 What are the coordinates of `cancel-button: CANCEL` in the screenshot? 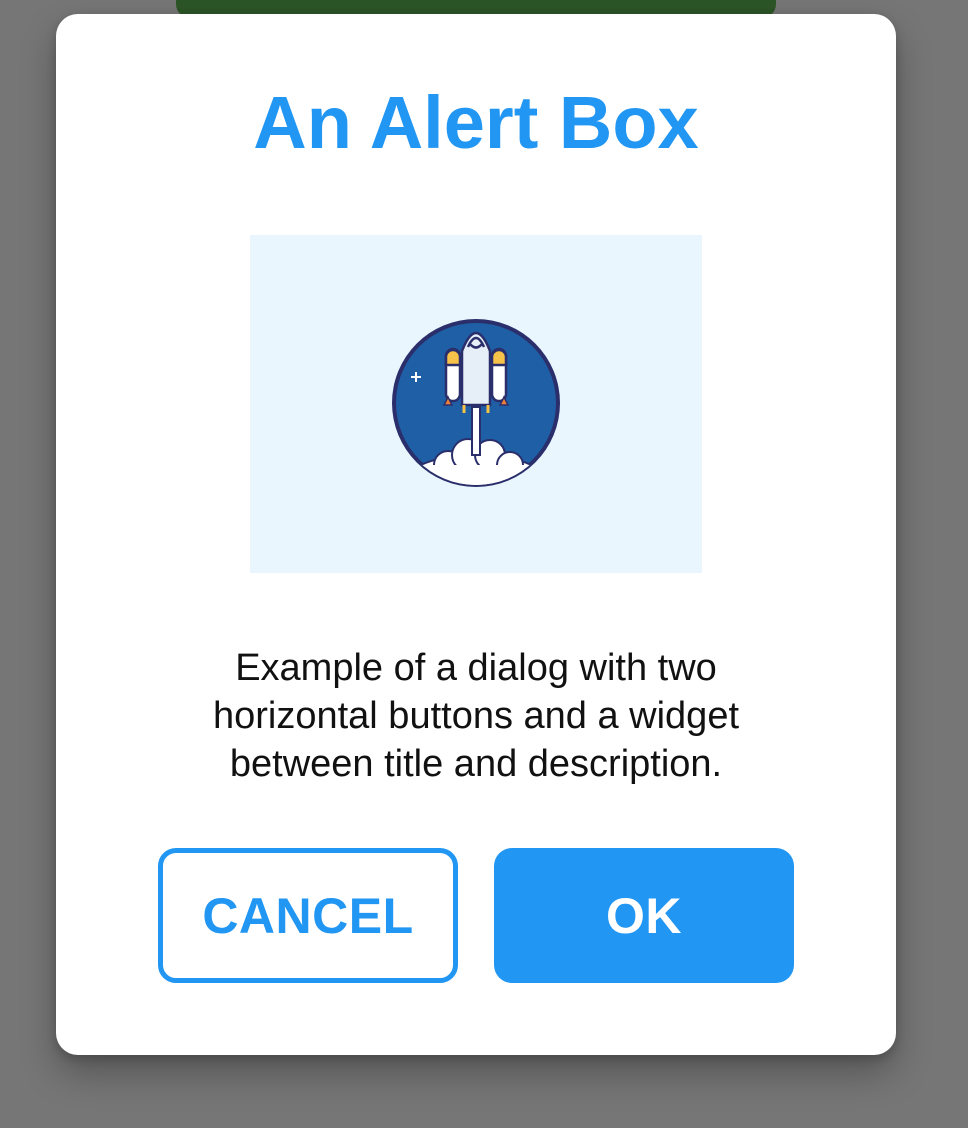 It's located at (308, 915).